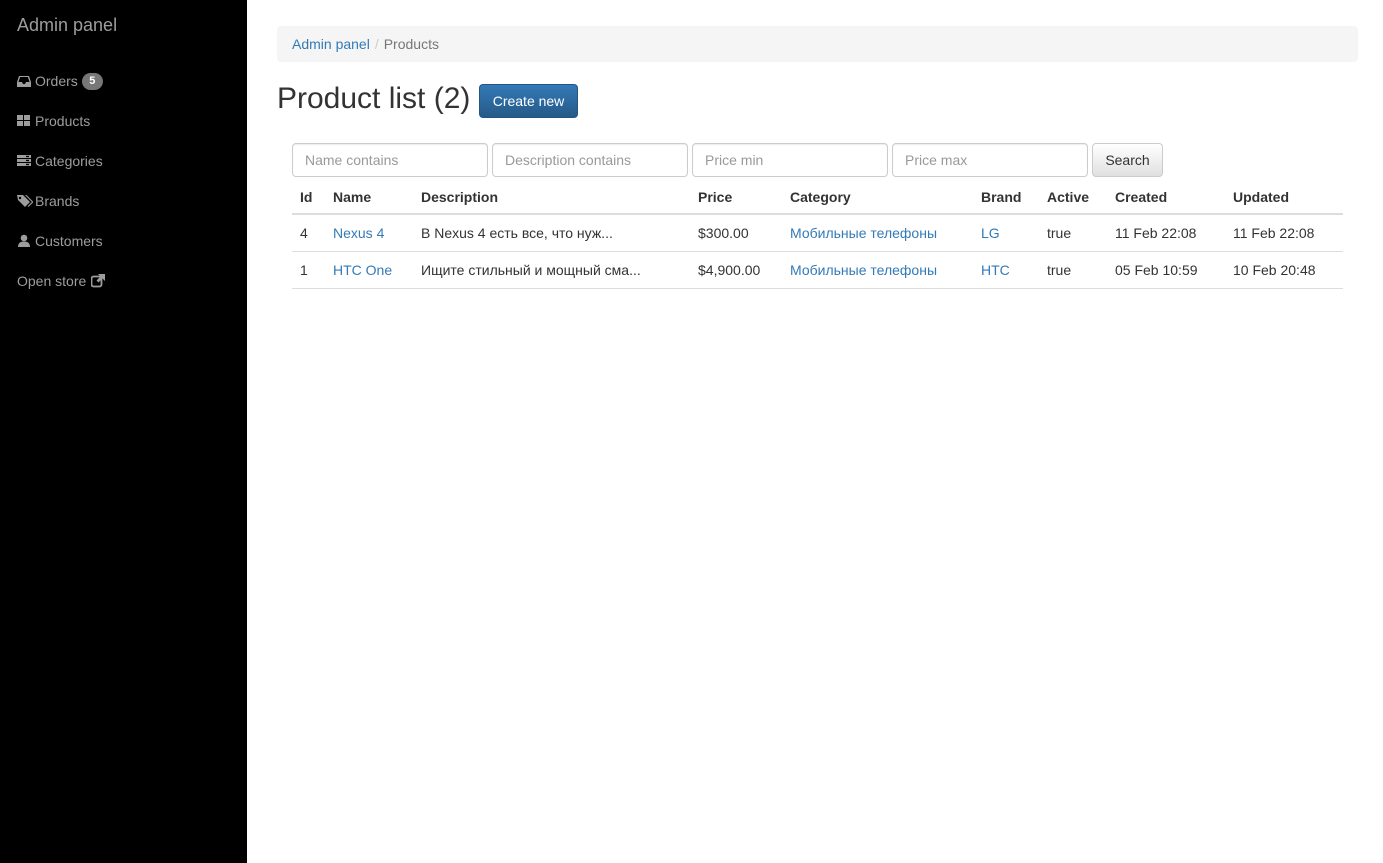  I want to click on column-header-category: Category, so click(877, 196).